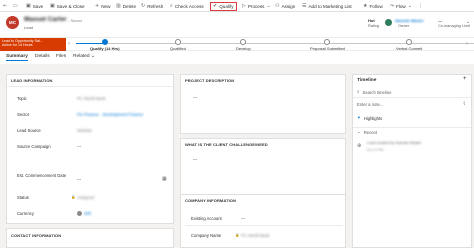 This screenshot has width=474, height=248. Describe the element at coordinates (15, 6) in the screenshot. I see `new-window-button: ▭` at that location.